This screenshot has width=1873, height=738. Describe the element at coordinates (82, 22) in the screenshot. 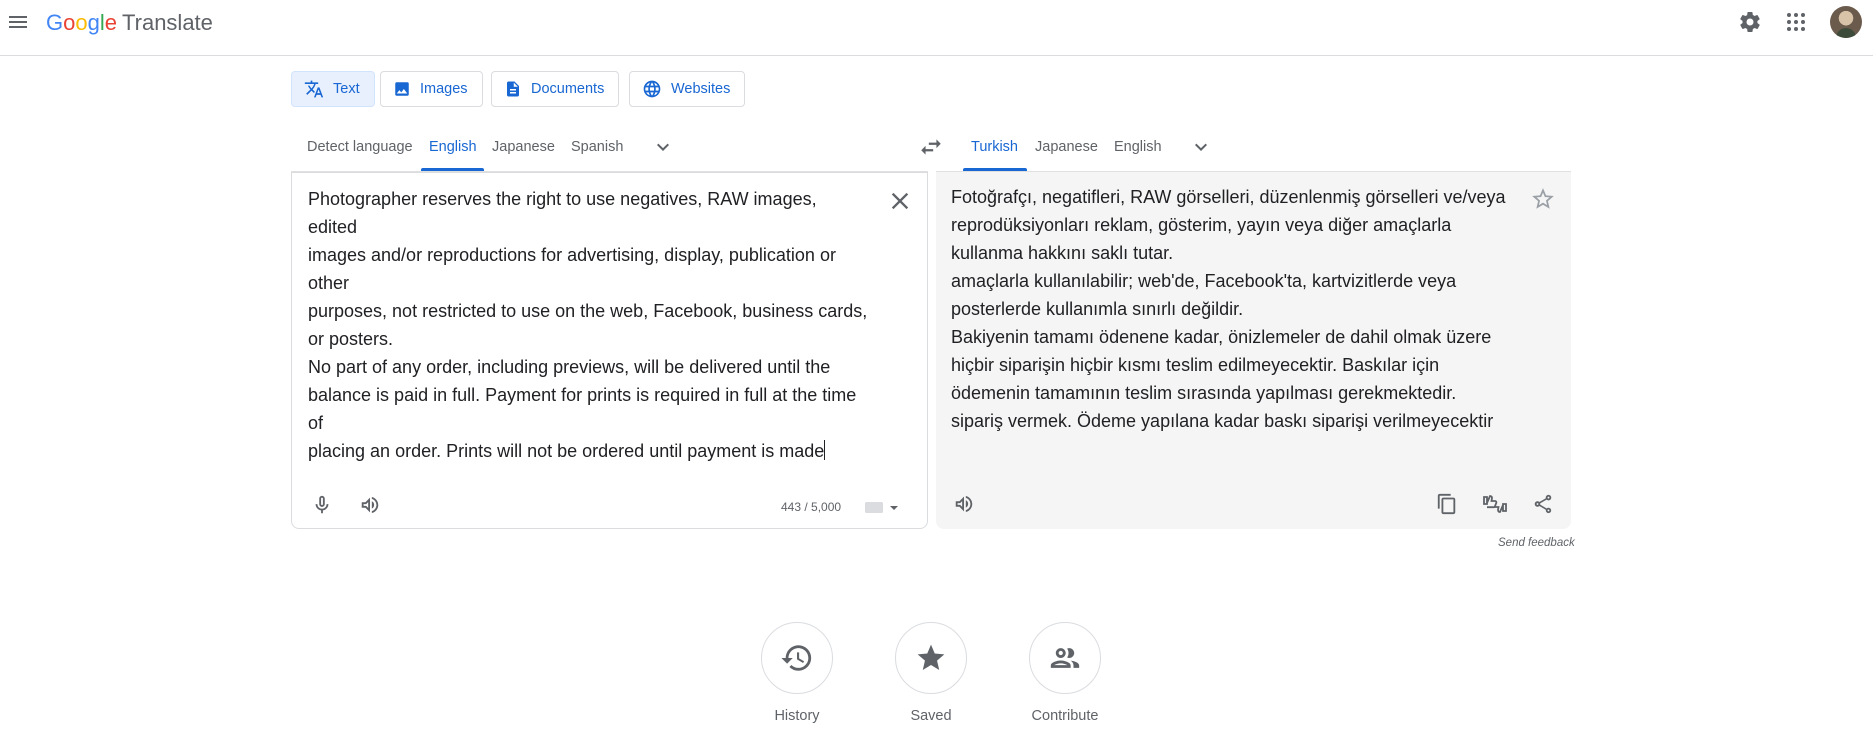

I see `google-wordmark: Google` at that location.